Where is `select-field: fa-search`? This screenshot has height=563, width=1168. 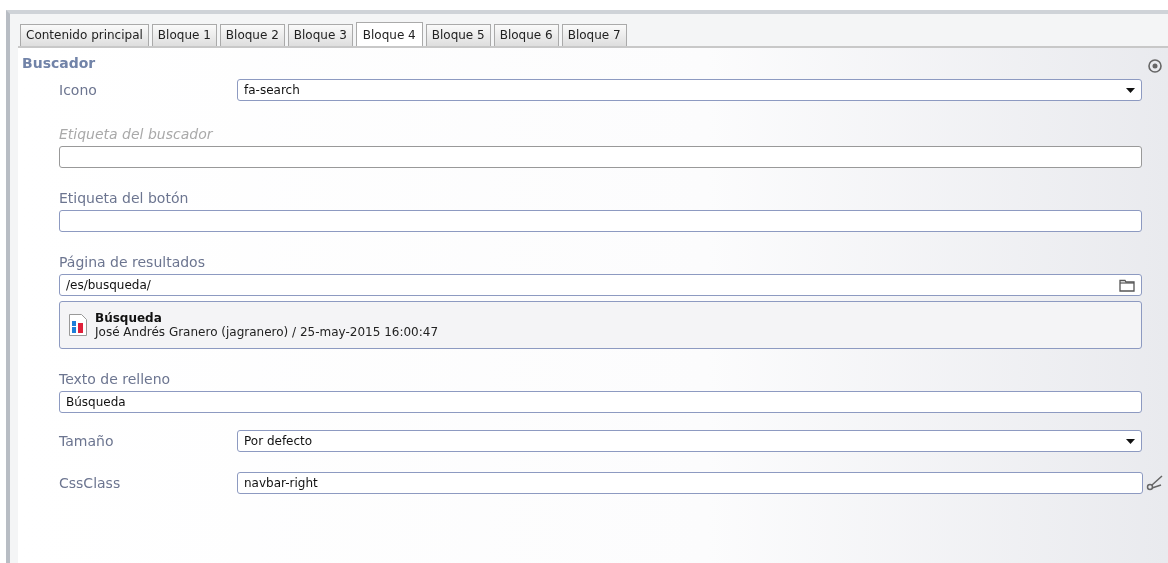
select-field: fa-search is located at coordinates (689, 90).